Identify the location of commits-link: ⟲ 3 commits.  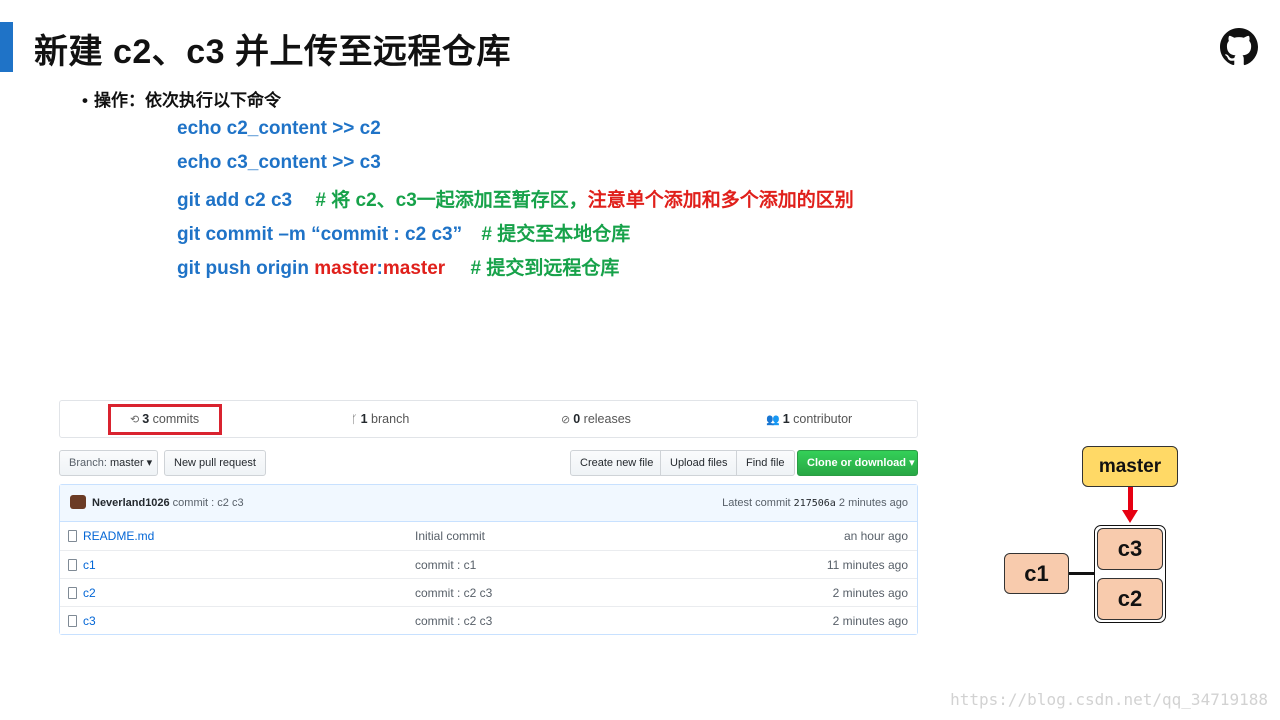
(164, 419).